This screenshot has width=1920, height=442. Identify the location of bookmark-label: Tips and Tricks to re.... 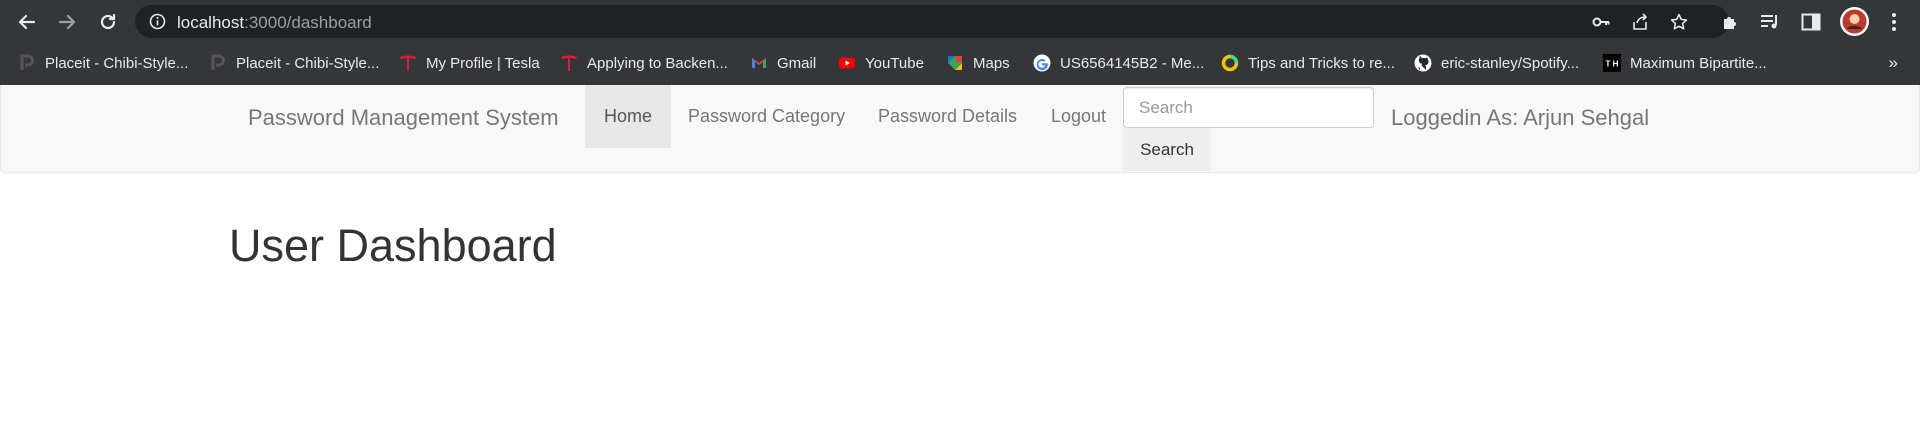
(1321, 63).